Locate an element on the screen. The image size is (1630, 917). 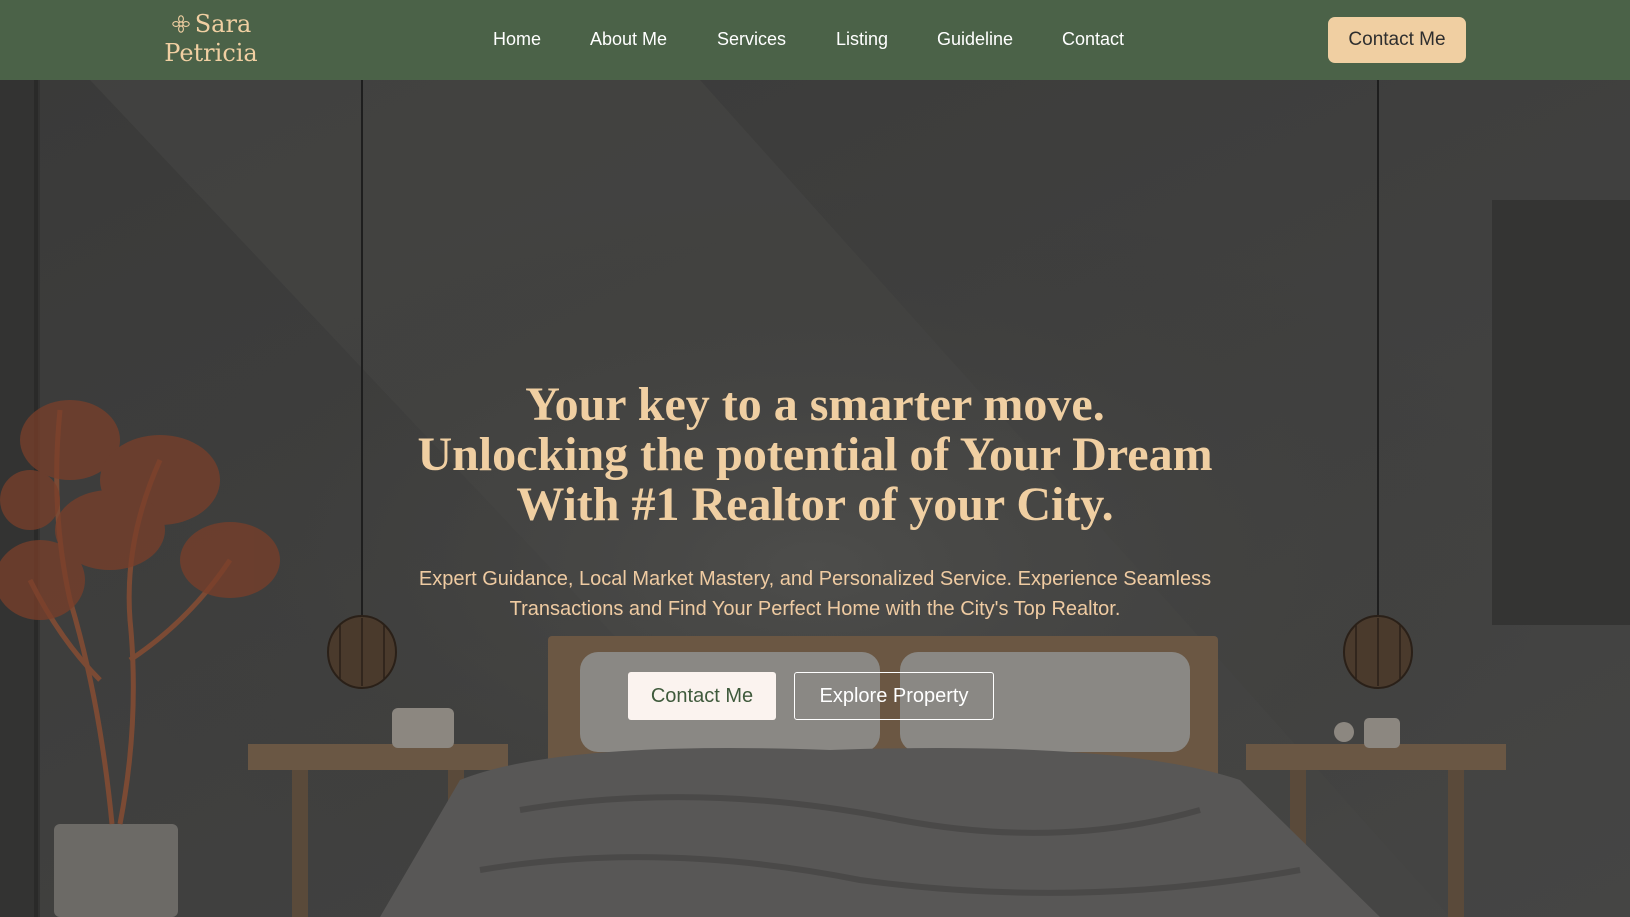
nav-home: Home is located at coordinates (517, 39).